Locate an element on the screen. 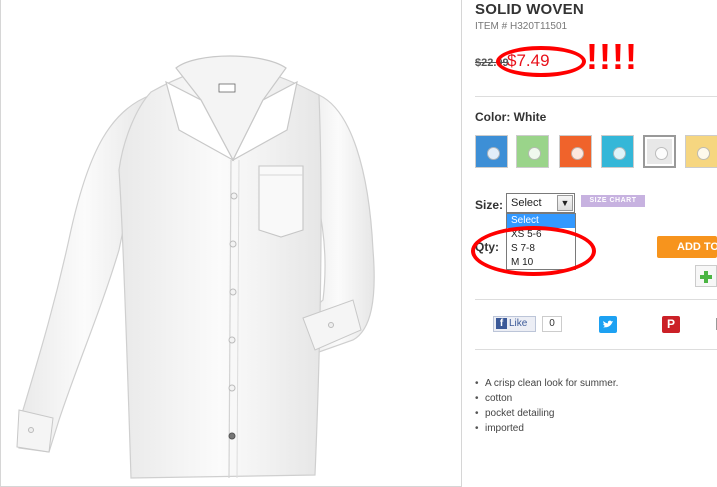 The image size is (717, 487). color-swatch-white is located at coordinates (659, 151).